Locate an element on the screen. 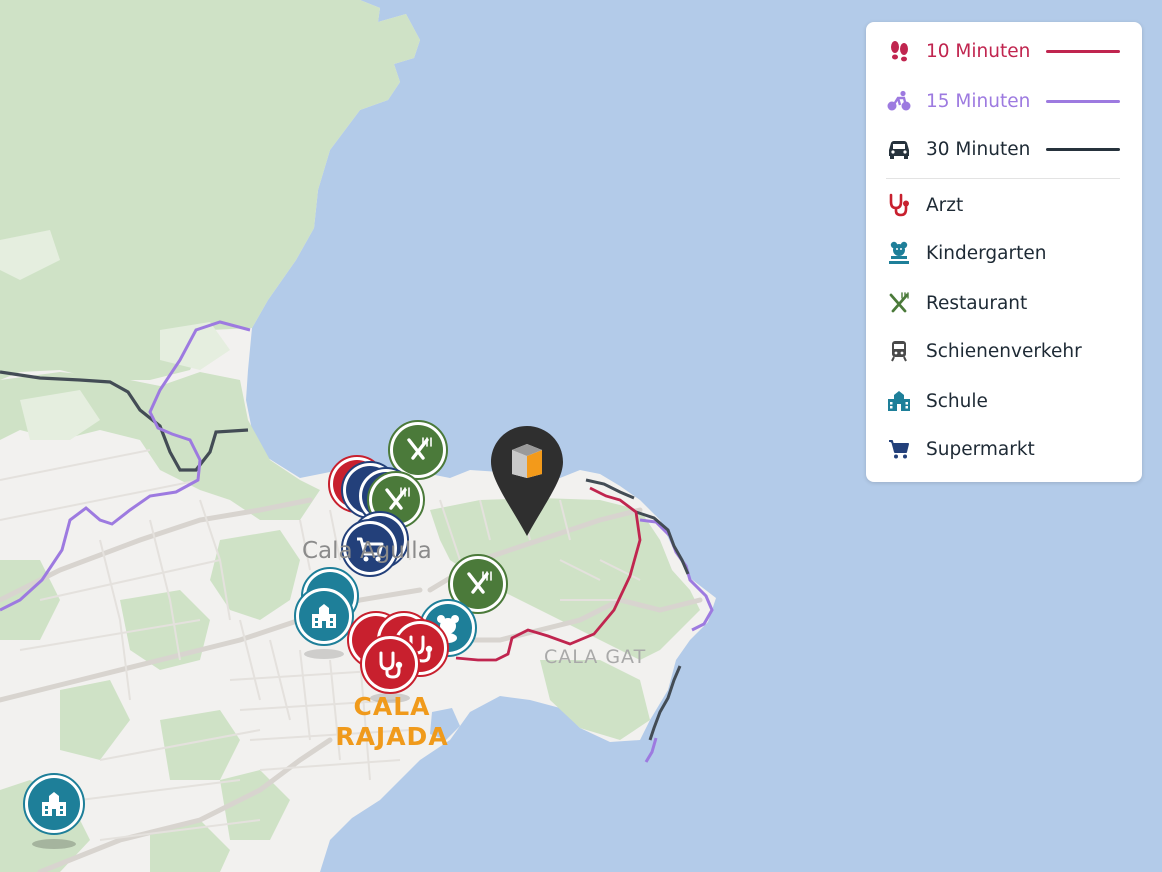 The image size is (1162, 872). teddy-bear-icon is located at coordinates (899, 253).